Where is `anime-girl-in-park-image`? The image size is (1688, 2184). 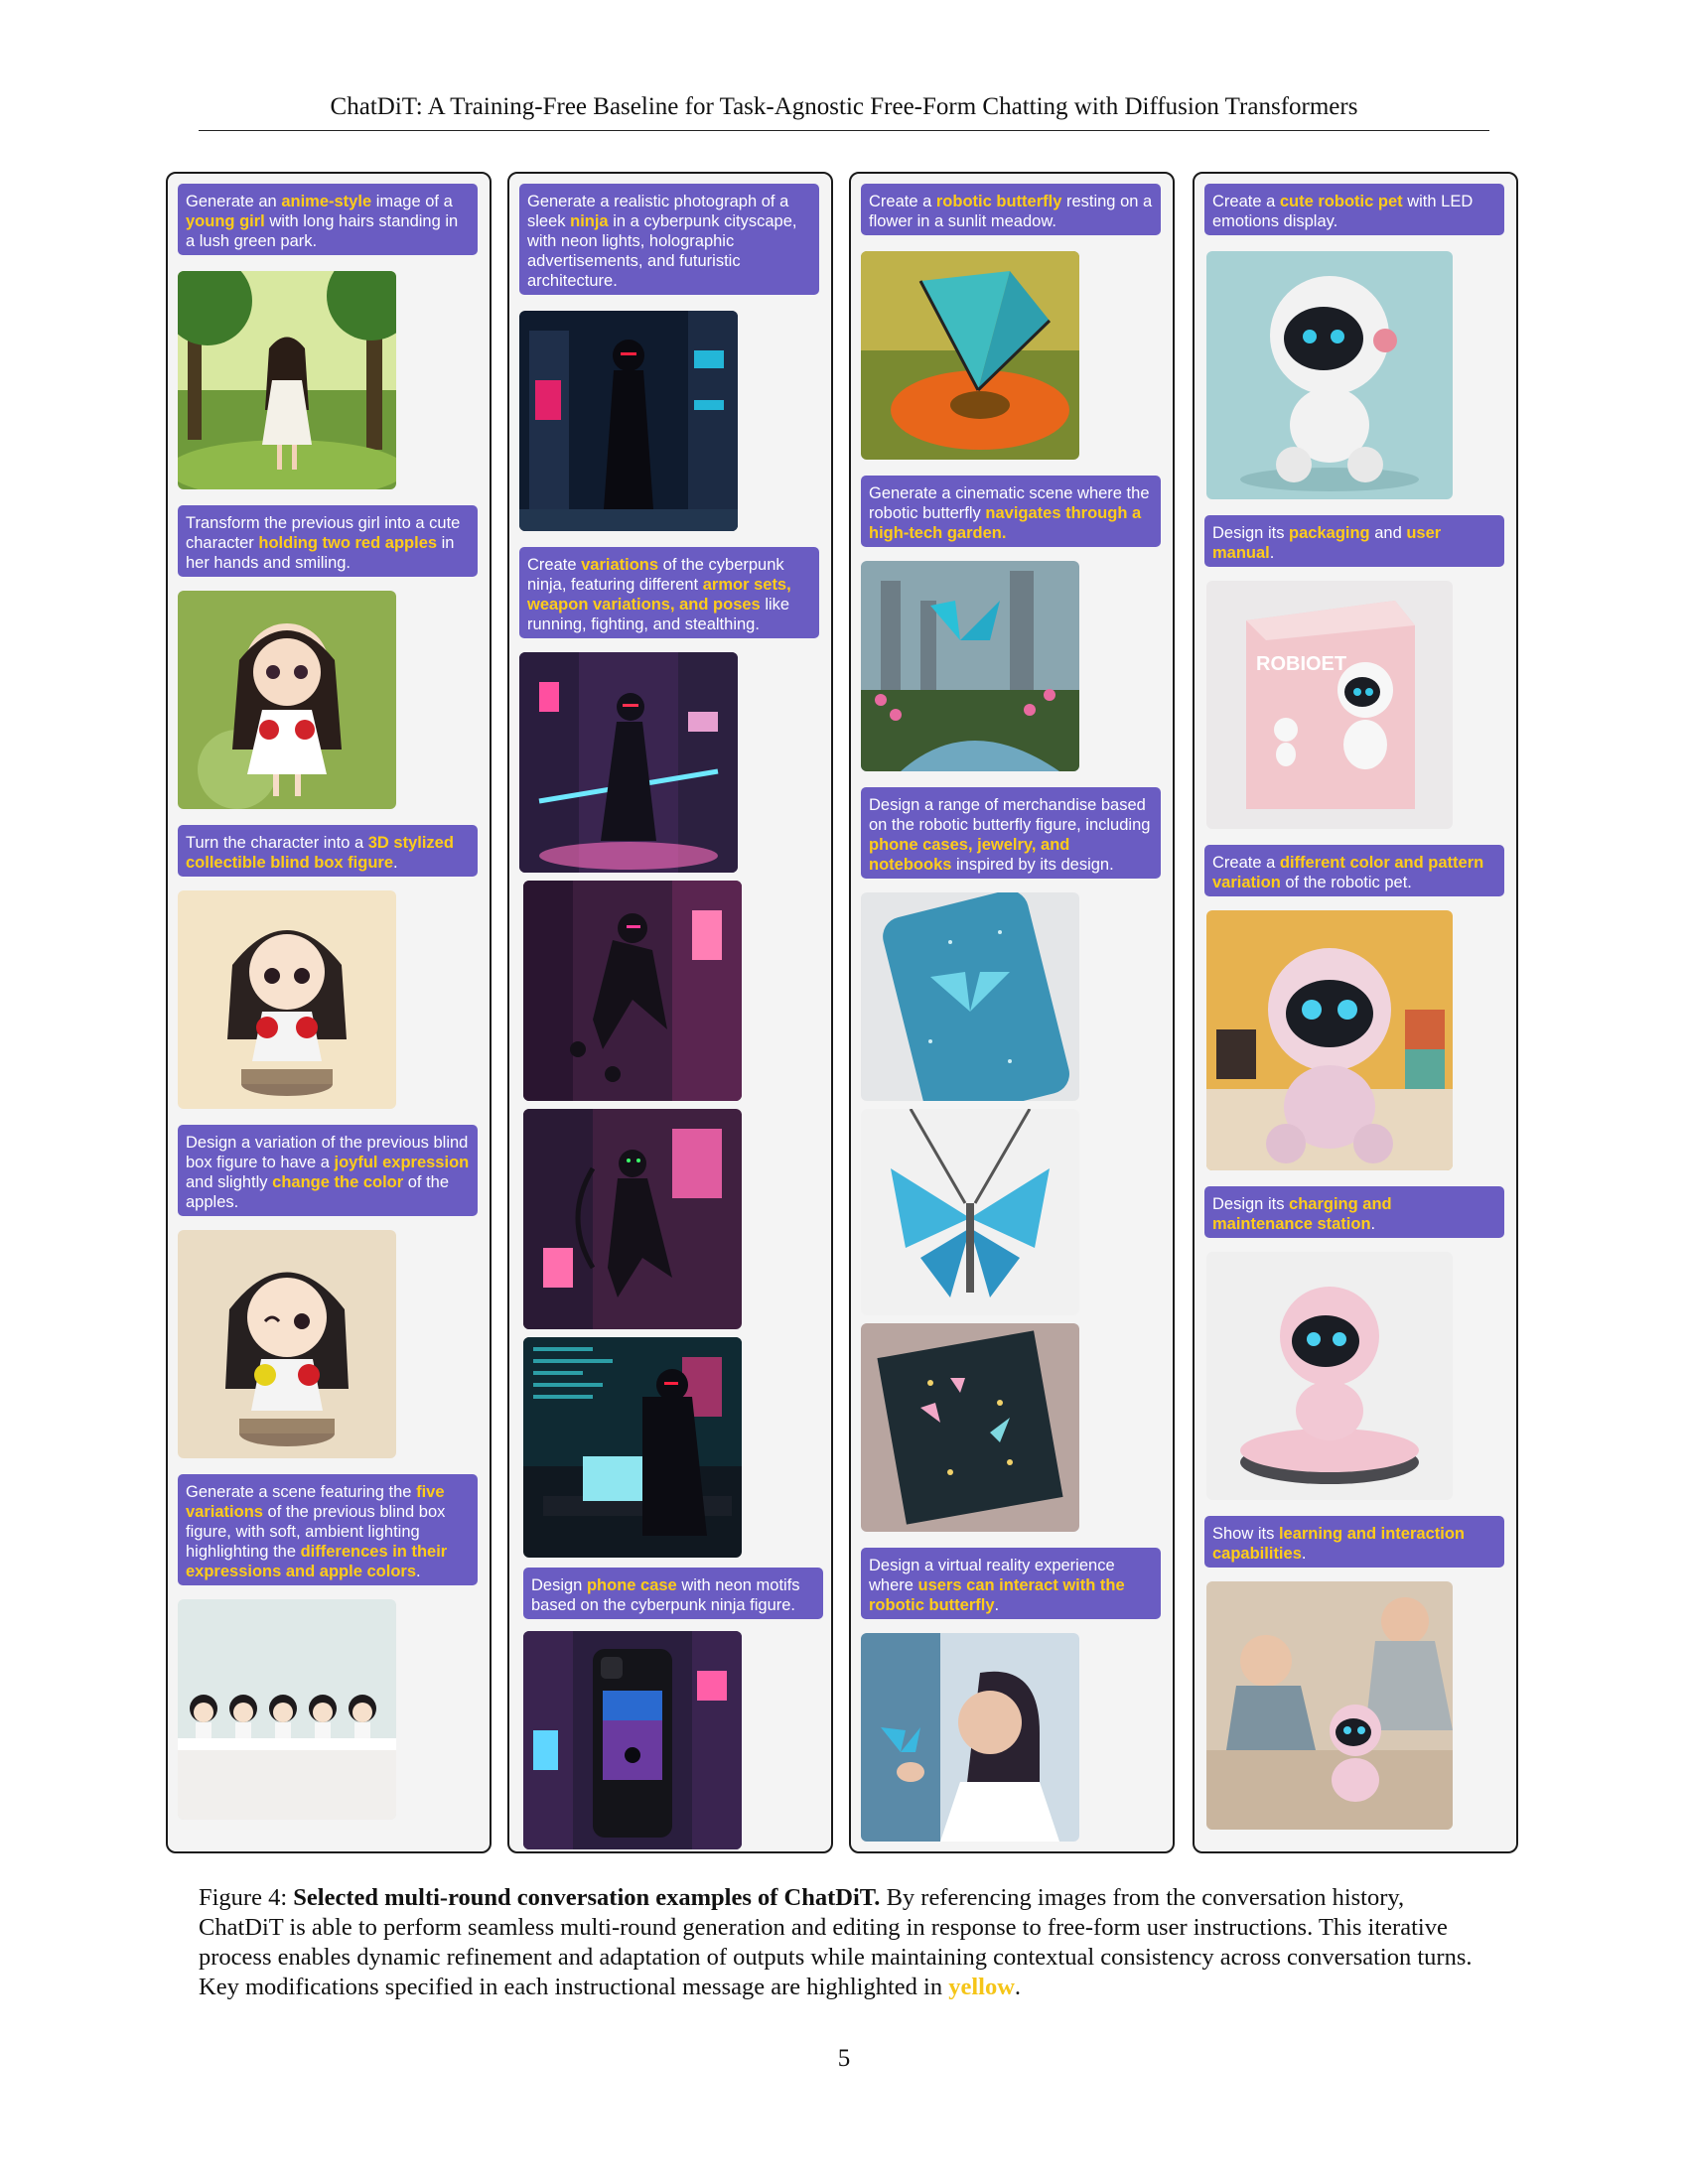
anime-girl-in-park-image is located at coordinates (287, 380).